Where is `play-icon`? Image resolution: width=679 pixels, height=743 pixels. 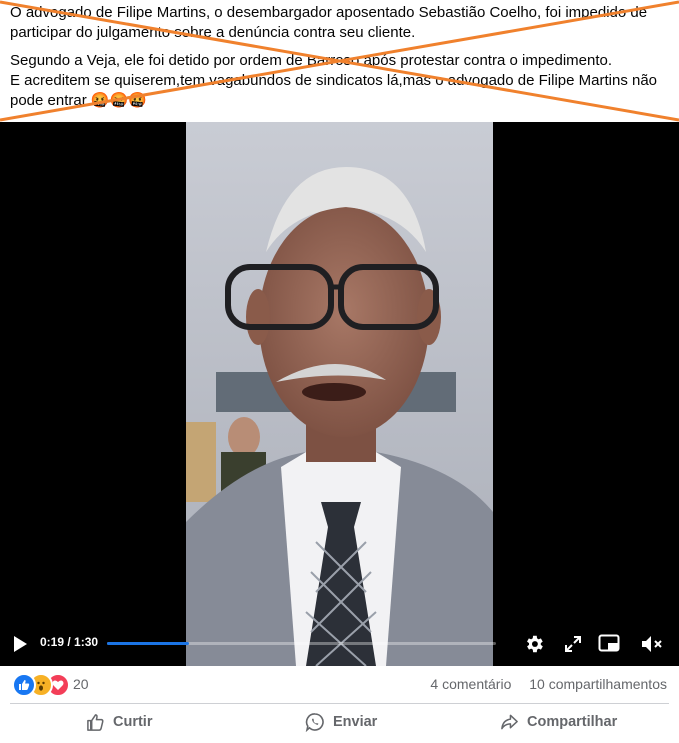 play-icon is located at coordinates (20, 644).